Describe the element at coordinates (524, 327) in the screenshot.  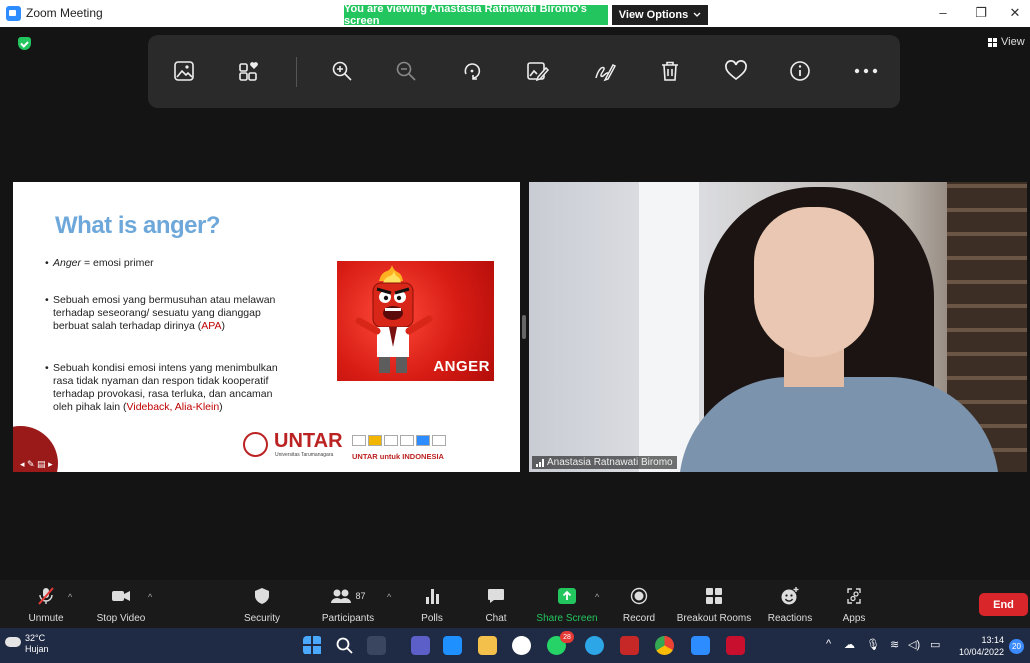
I see `split-drag-handle` at that location.